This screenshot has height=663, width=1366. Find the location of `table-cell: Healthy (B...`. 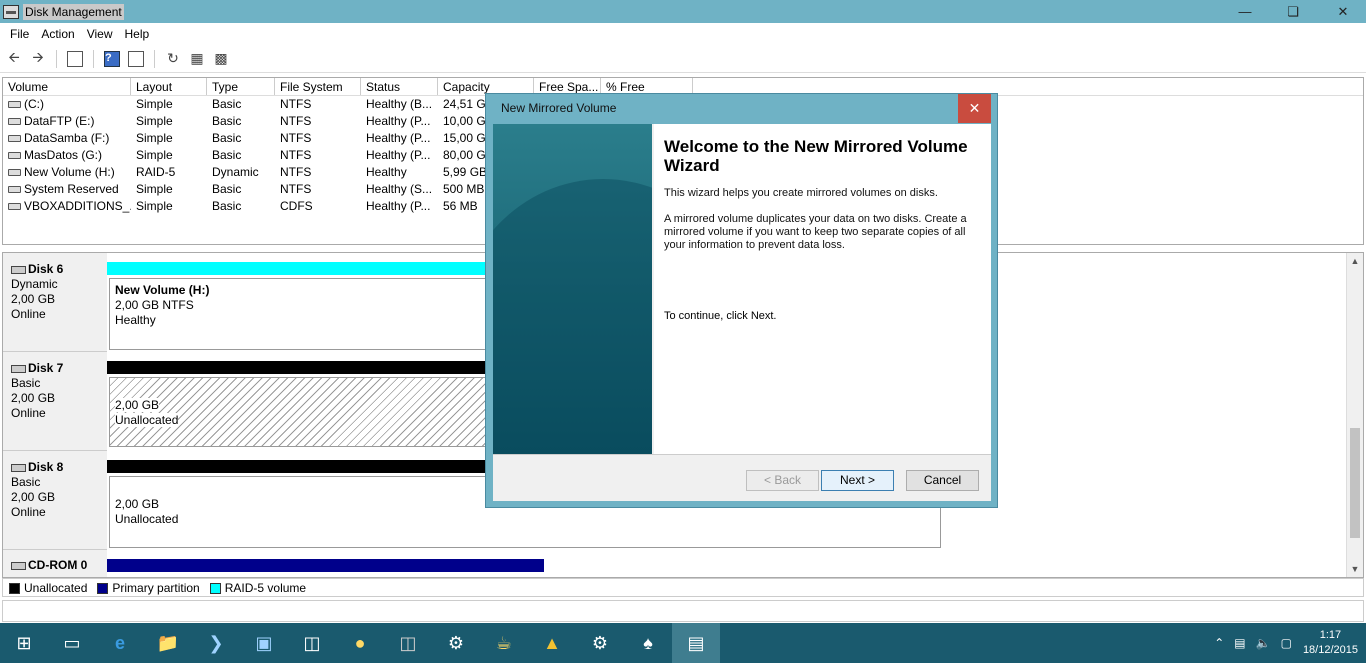

table-cell: Healthy (B... is located at coordinates (399, 104).